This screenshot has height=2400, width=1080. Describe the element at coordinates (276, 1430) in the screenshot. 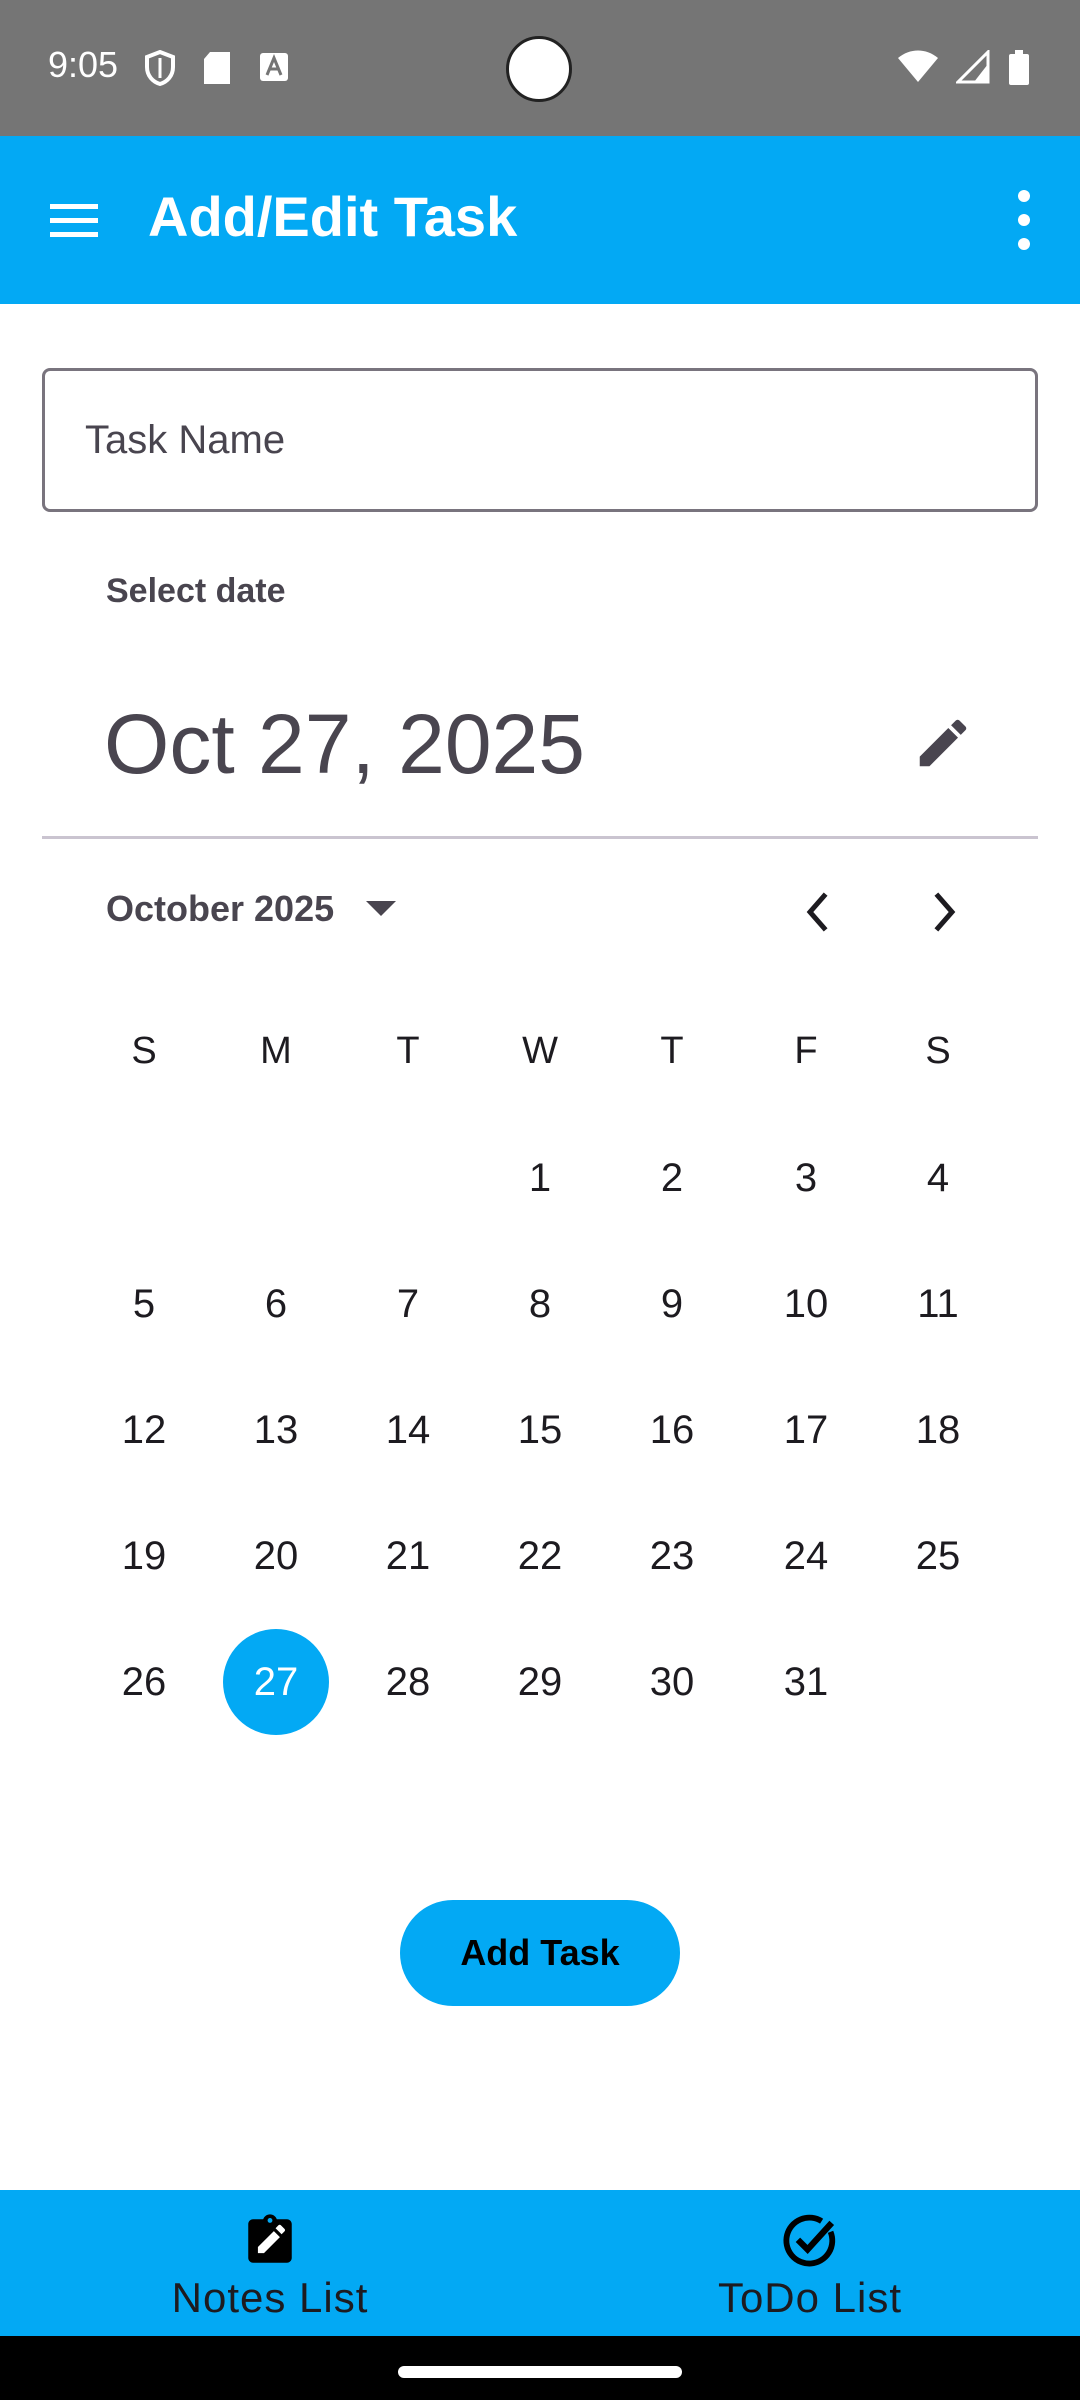

I see `calendar-day: 13` at that location.